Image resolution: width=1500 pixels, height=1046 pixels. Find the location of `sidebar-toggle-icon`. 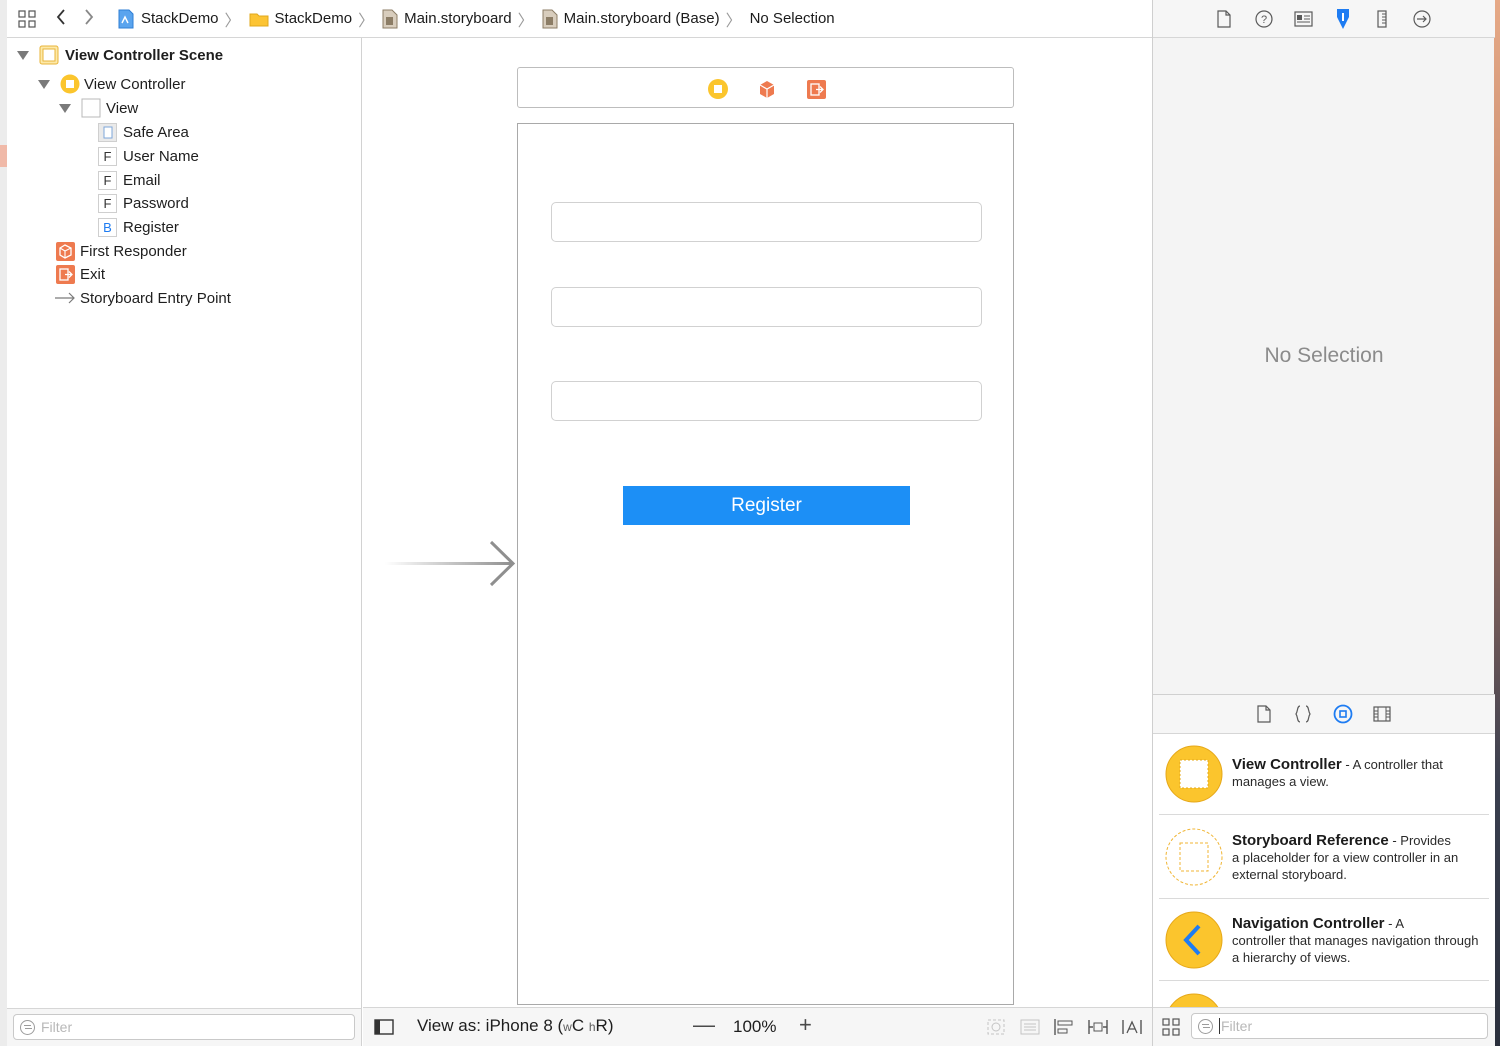

sidebar-toggle-icon is located at coordinates (384, 1027).